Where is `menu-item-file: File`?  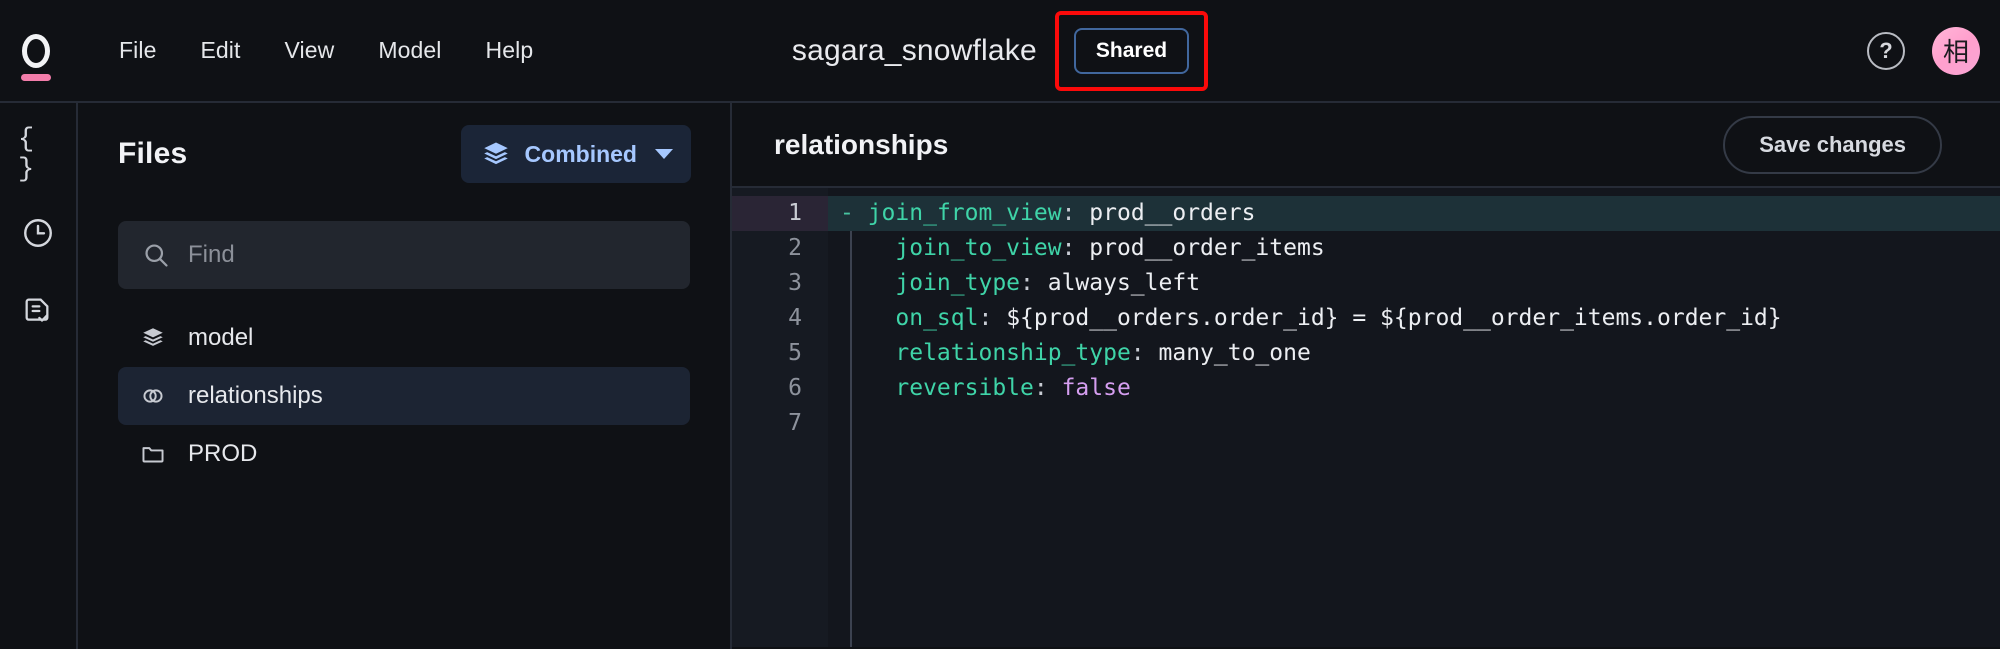
menu-item-file: File is located at coordinates (137, 50).